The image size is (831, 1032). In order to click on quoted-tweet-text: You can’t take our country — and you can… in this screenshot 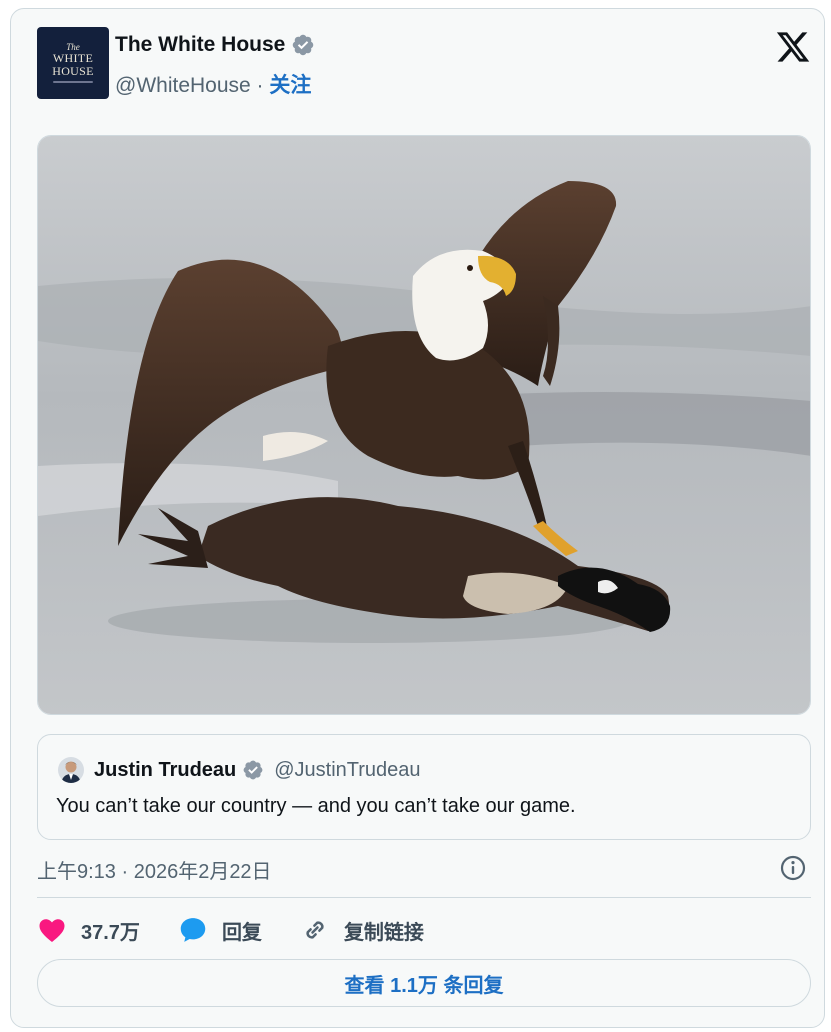, I will do `click(316, 806)`.